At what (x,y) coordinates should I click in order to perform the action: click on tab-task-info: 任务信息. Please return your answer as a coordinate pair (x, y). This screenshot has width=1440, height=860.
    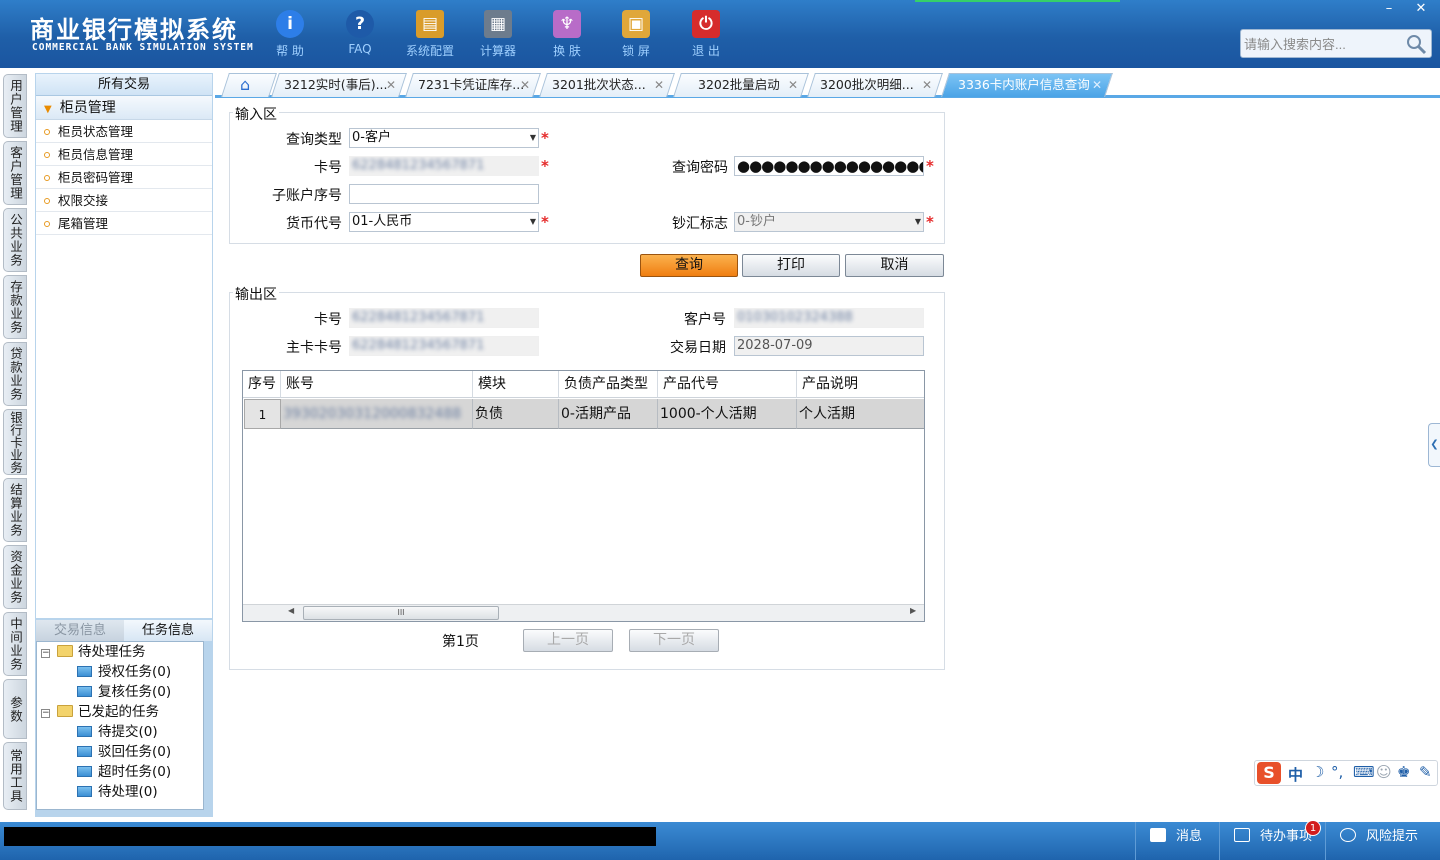
    Looking at the image, I should click on (168, 630).